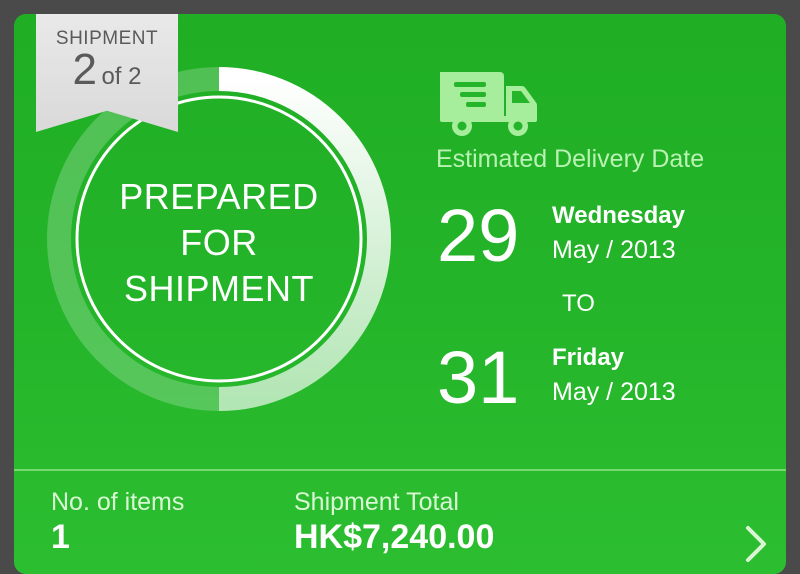 Image resolution: width=800 pixels, height=574 pixels. I want to click on delivery-from-weekday: Wednesday, so click(618, 215).